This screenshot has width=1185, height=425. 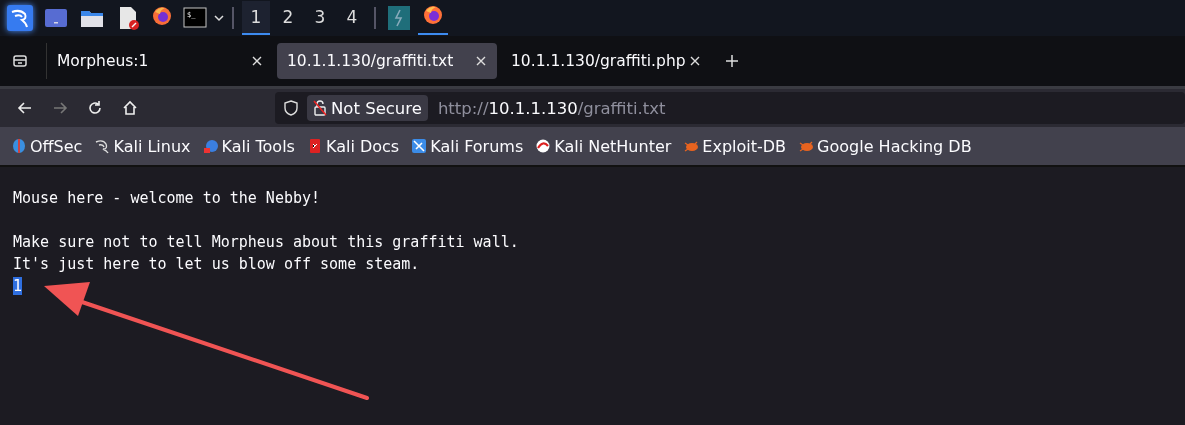 I want to click on bookmark-link: Kali NetHunter, so click(x=603, y=146).